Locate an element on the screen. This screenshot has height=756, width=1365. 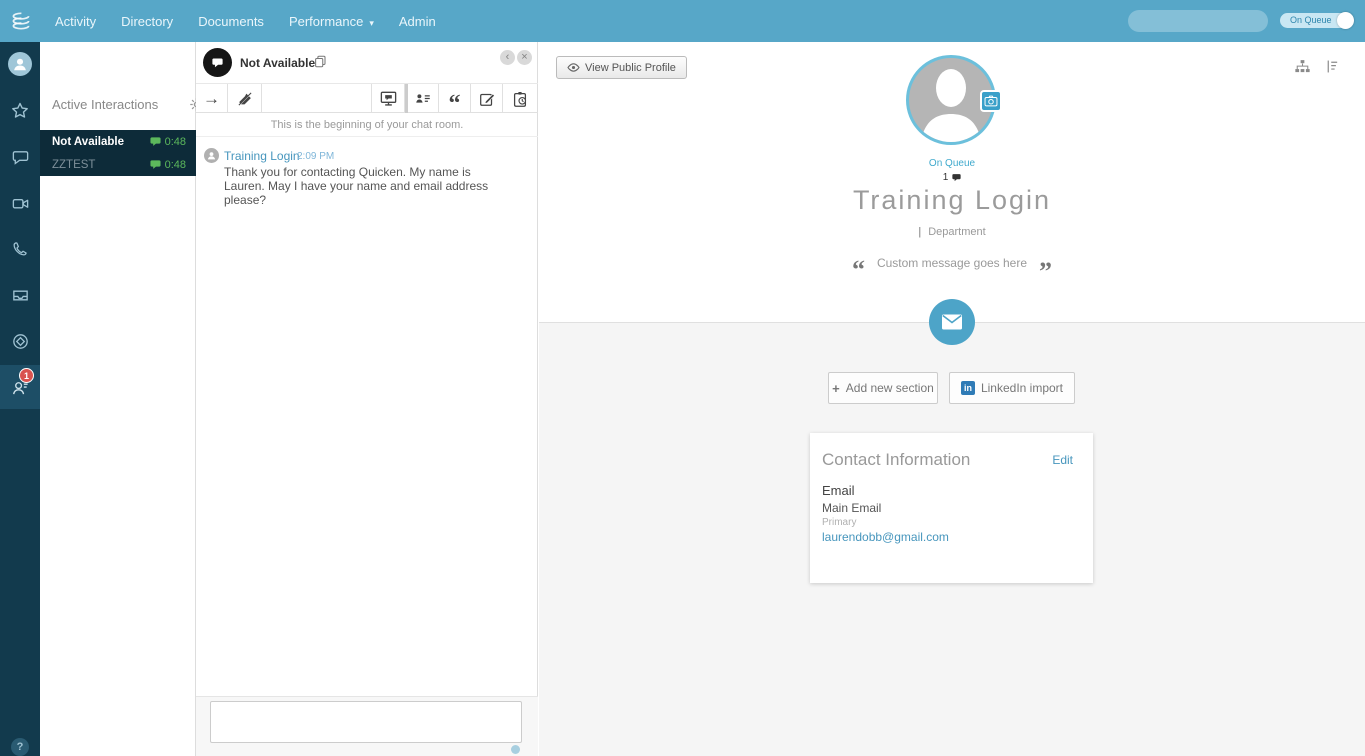
schedule-button is located at coordinates (519, 98).